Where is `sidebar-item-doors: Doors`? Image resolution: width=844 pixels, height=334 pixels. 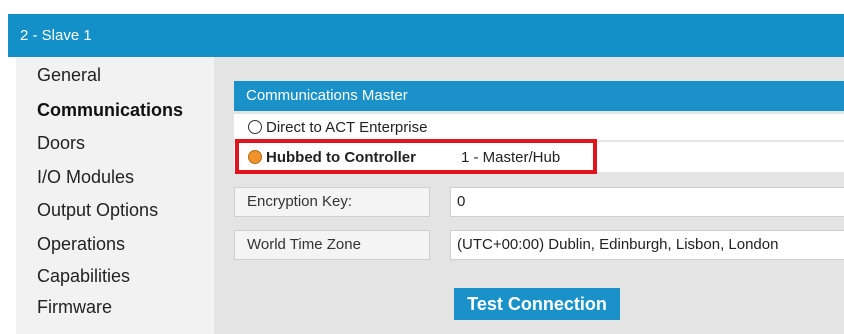 sidebar-item-doors: Doors is located at coordinates (61, 143).